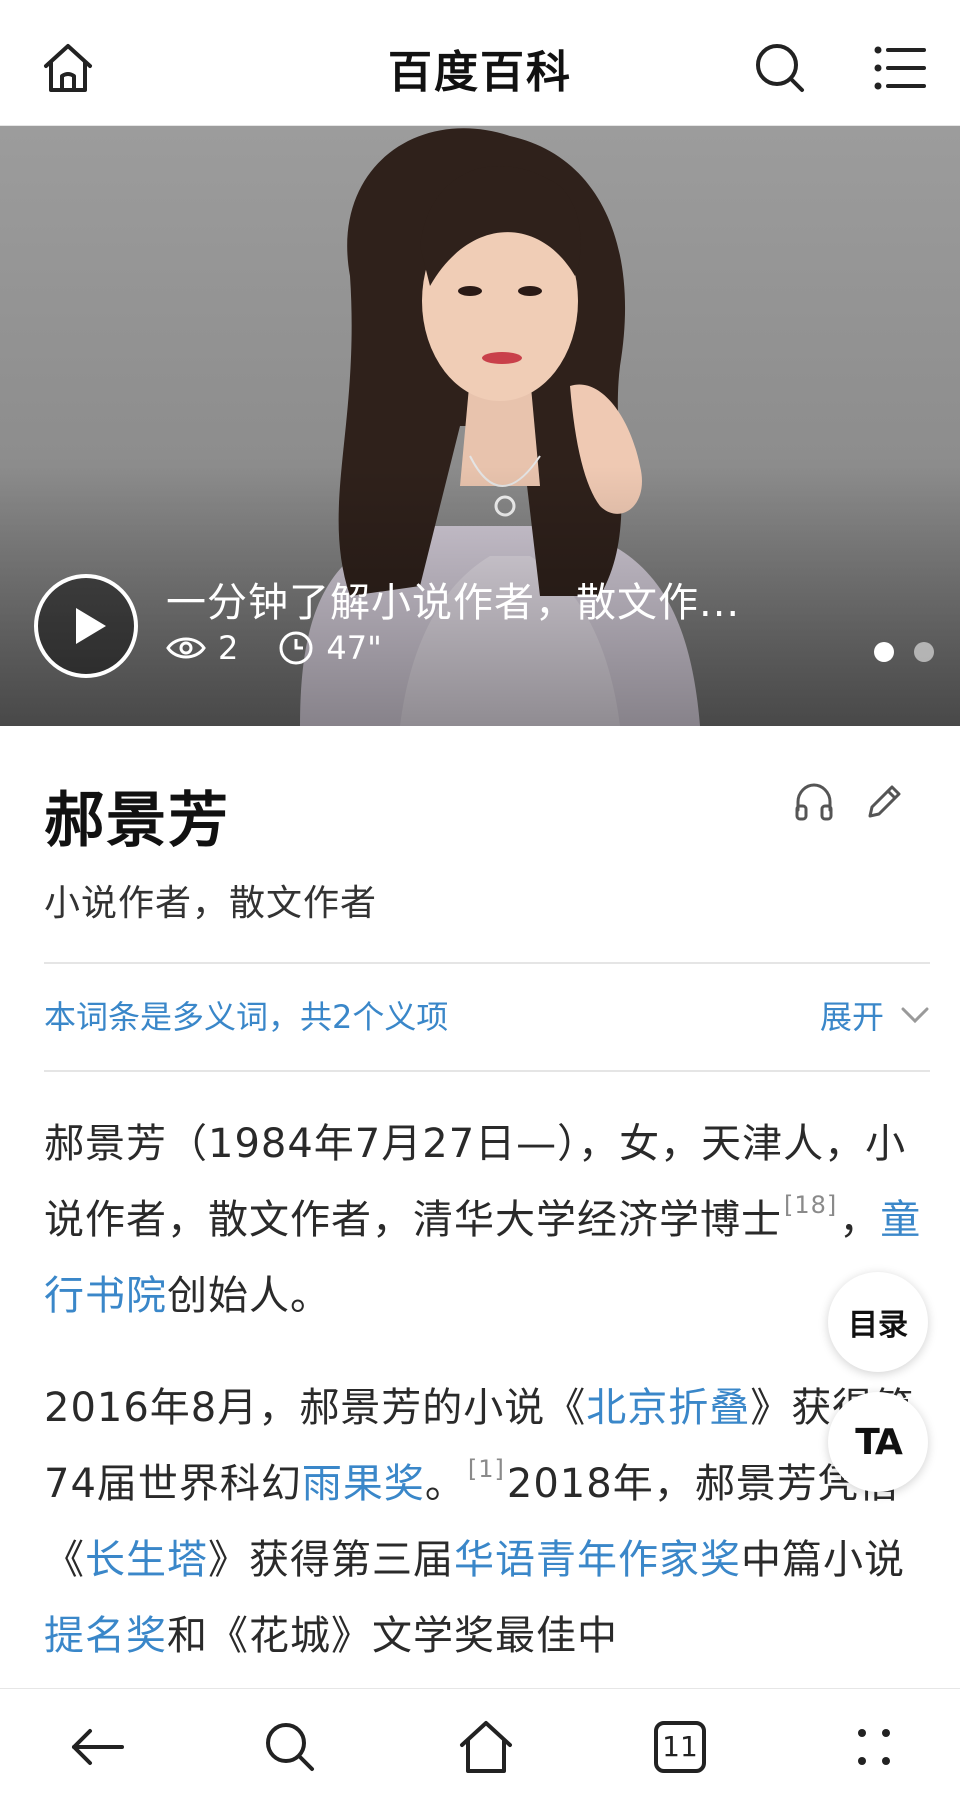 The width and height of the screenshot is (960, 1807). Describe the element at coordinates (823, 1560) in the screenshot. I see `text: 中篇小说` at that location.